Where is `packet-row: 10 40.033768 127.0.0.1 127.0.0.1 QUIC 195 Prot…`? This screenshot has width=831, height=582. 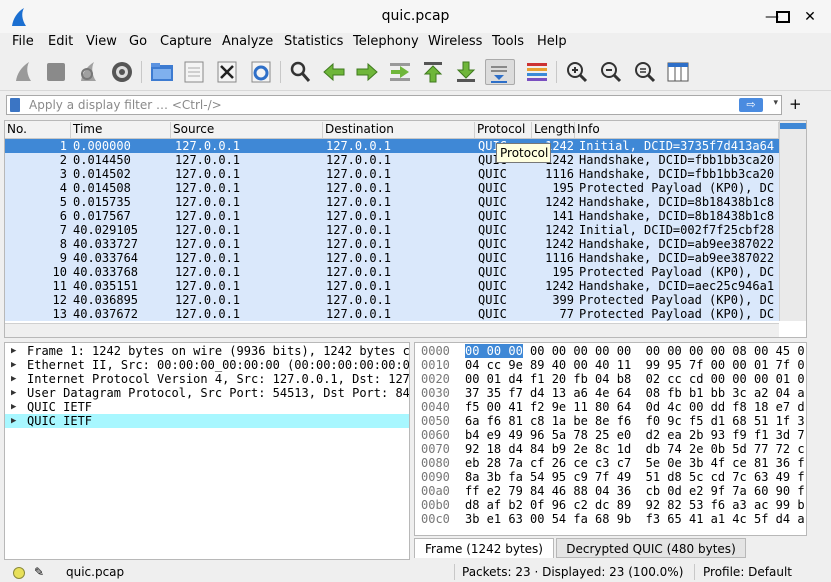 packet-row: 10 40.033768 127.0.0.1 127.0.0.1 QUIC 195 Prot… is located at coordinates (405, 272).